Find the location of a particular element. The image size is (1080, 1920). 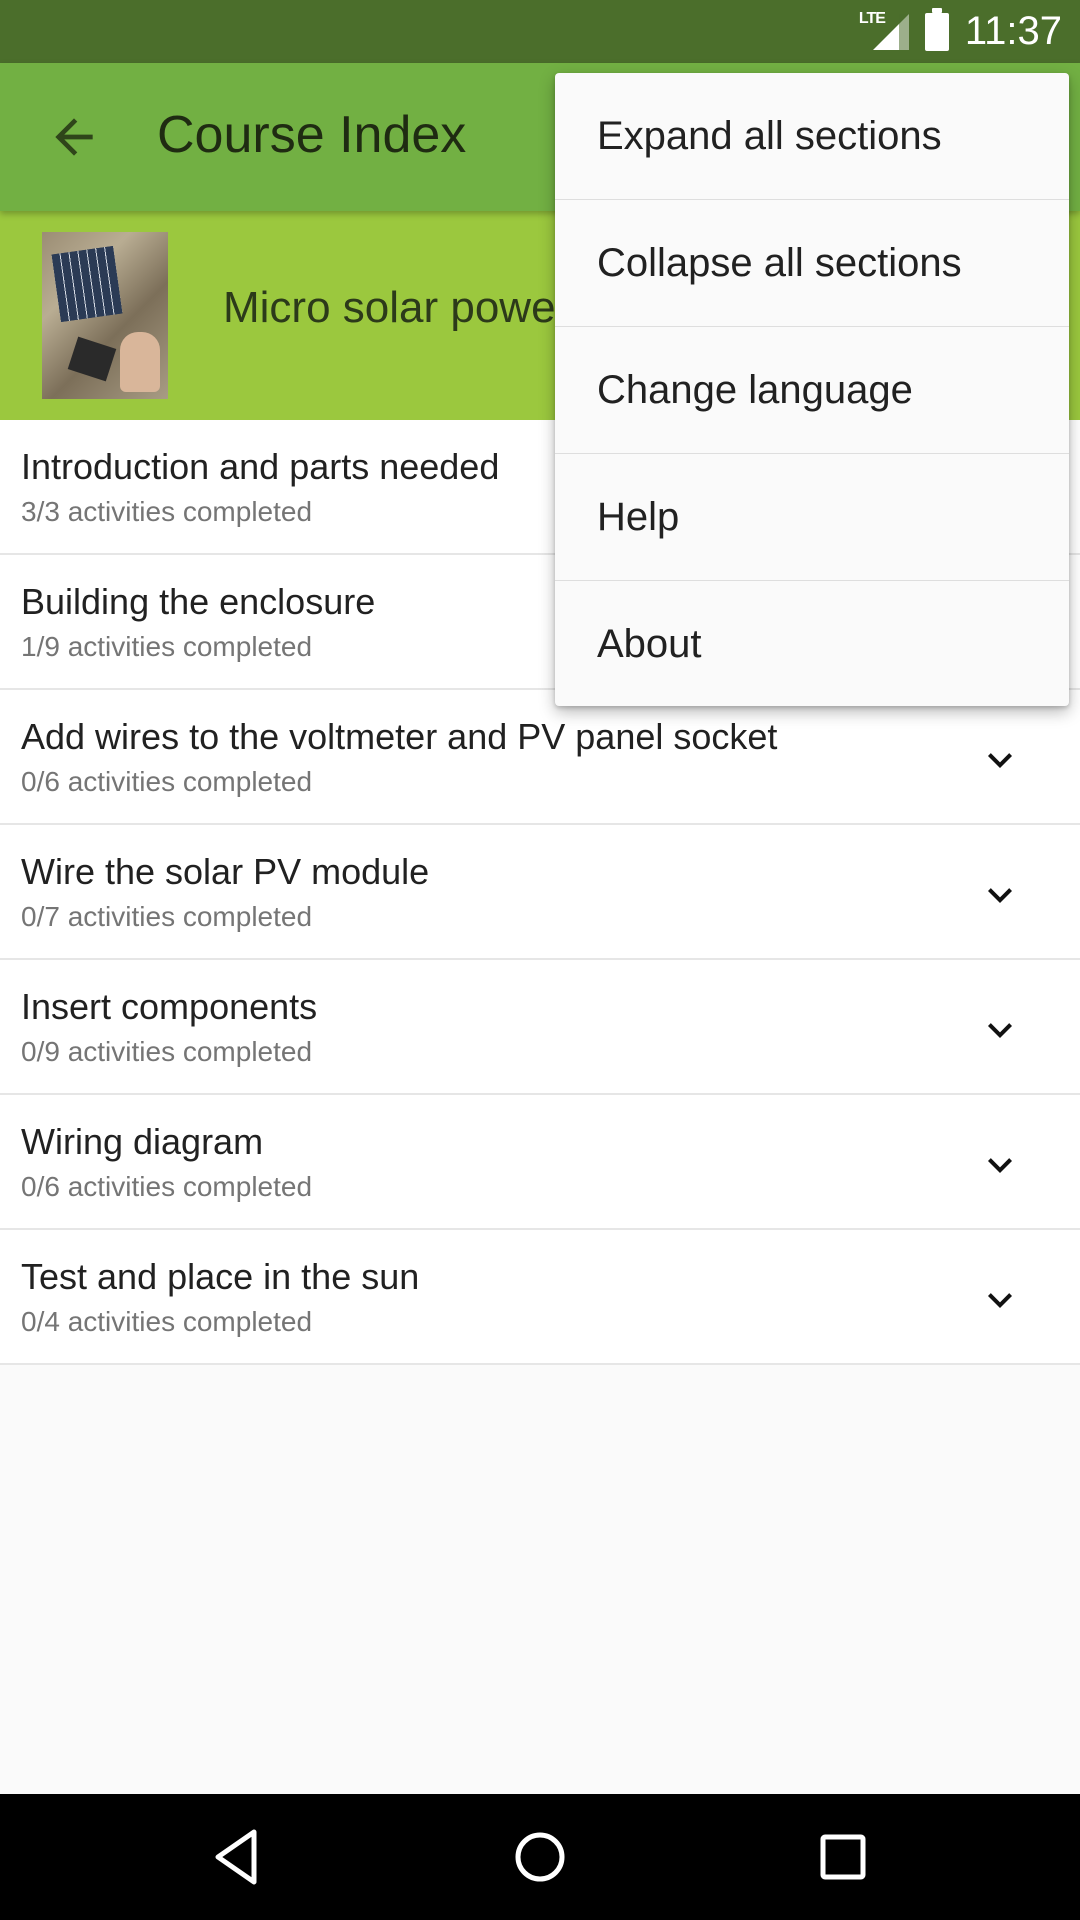

nav-back-icon is located at coordinates (237, 1857).